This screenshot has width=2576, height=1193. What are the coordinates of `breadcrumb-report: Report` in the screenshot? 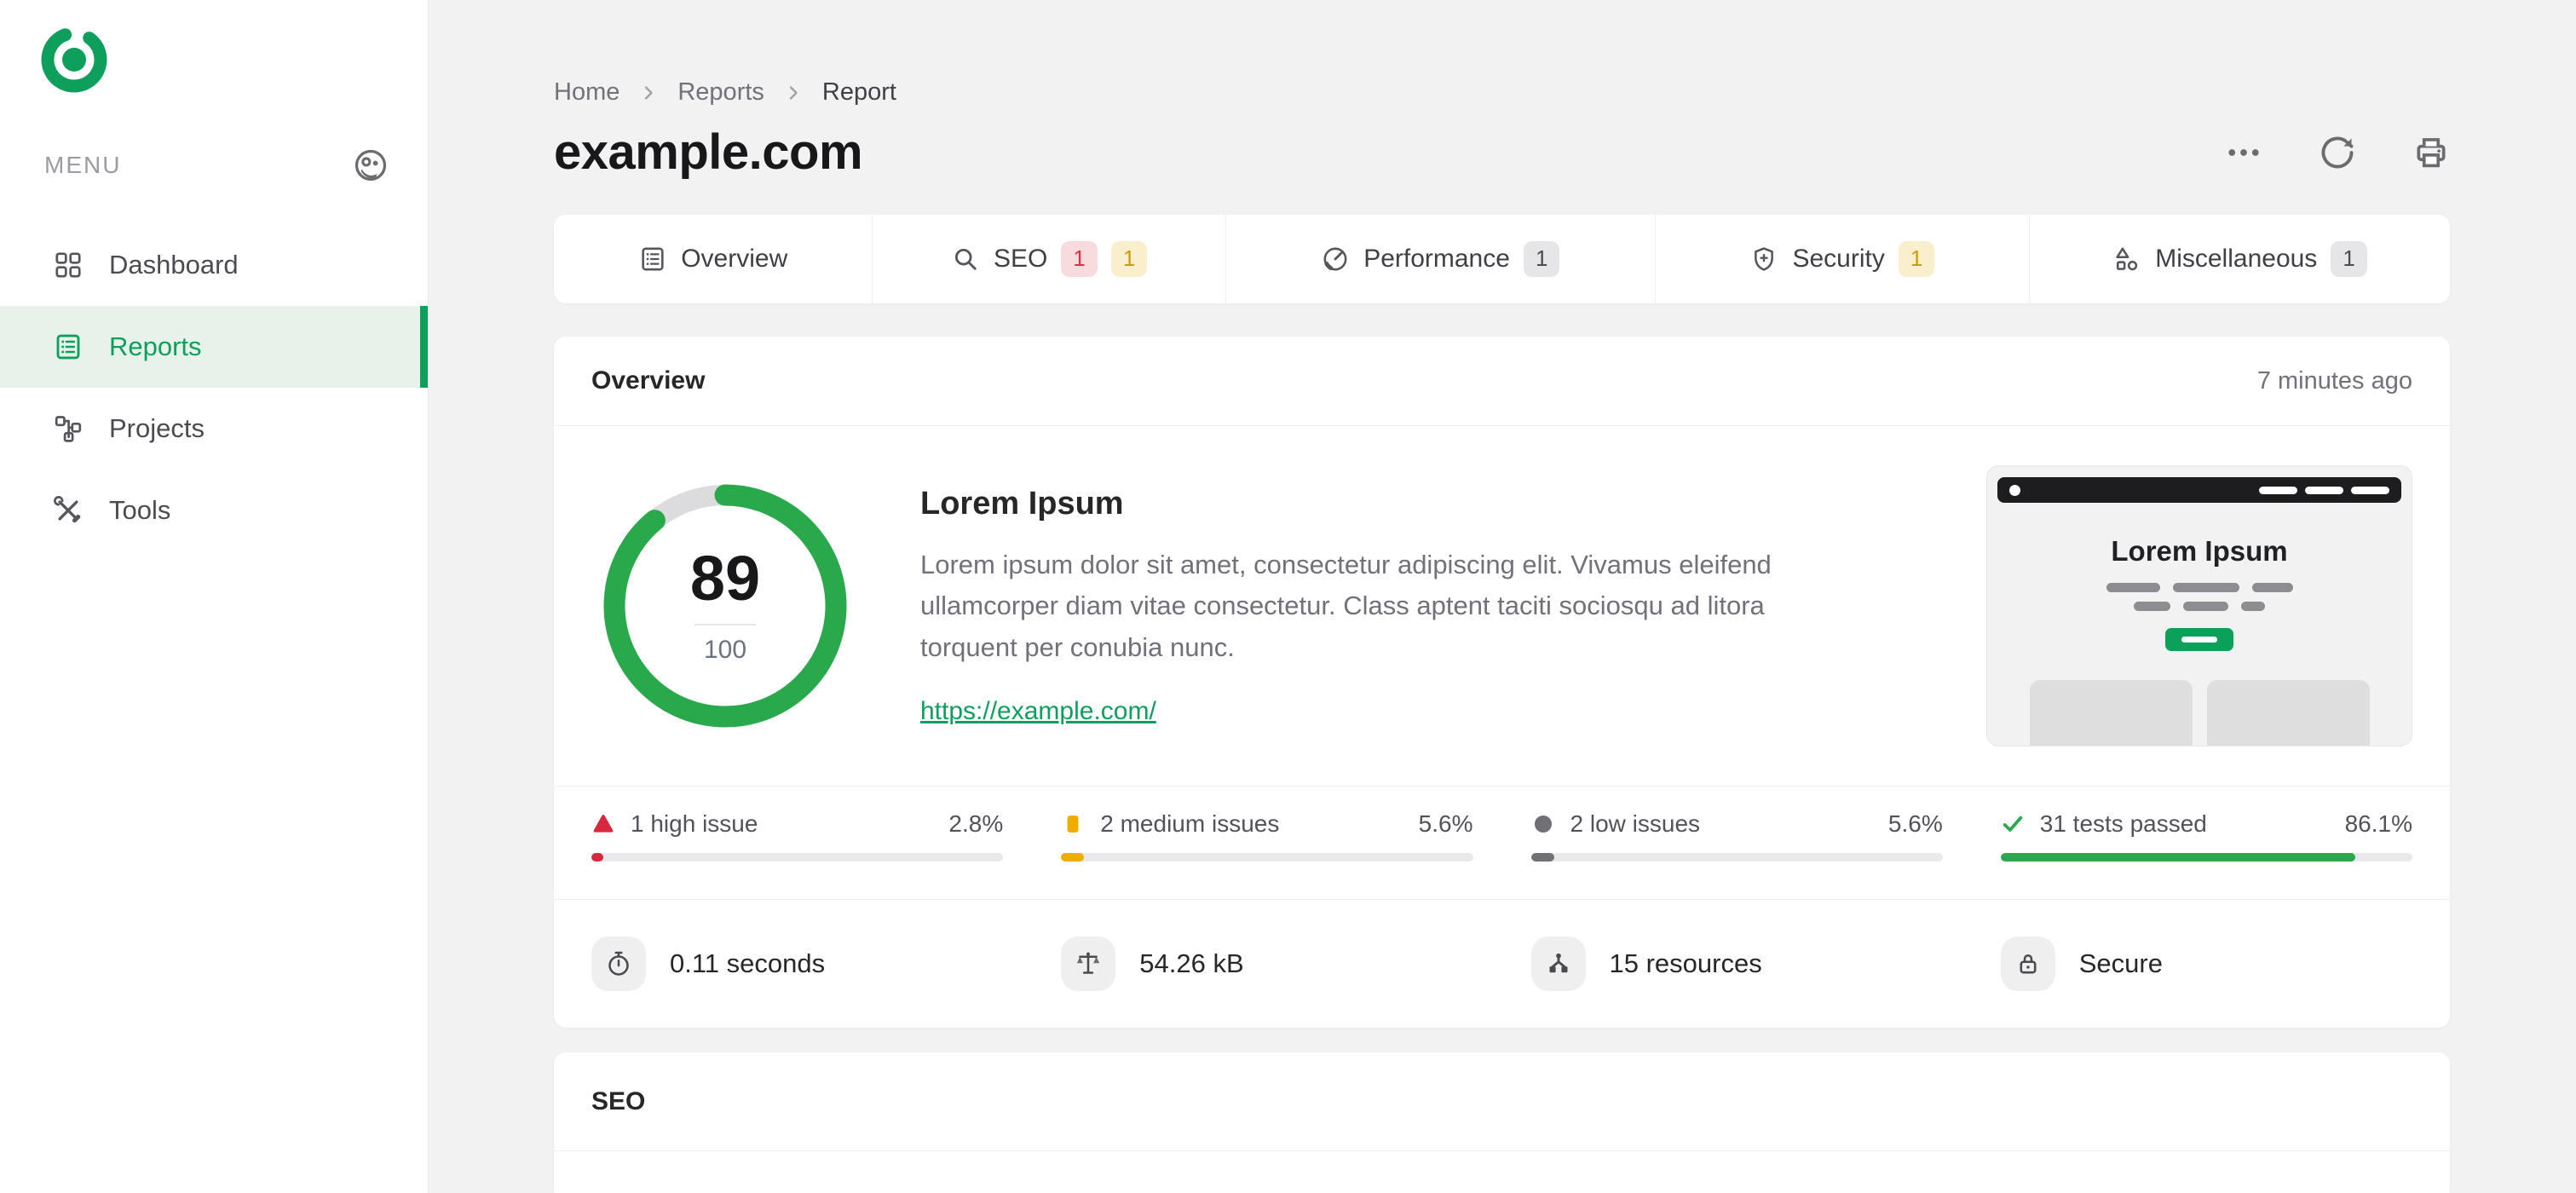 It's located at (858, 92).